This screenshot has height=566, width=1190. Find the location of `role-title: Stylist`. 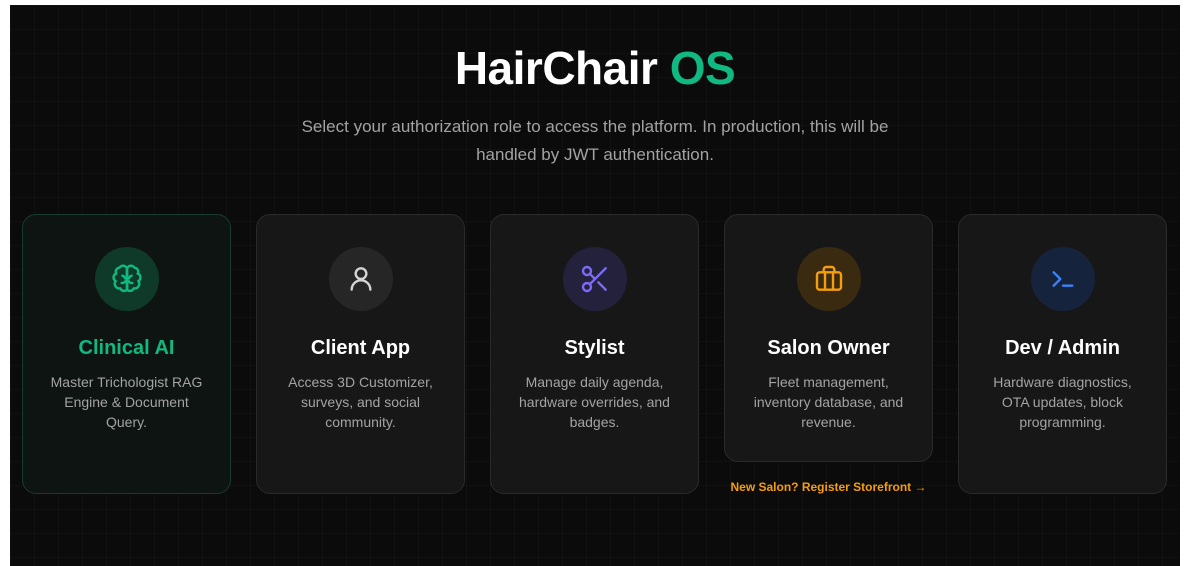

role-title: Stylist is located at coordinates (594, 348).